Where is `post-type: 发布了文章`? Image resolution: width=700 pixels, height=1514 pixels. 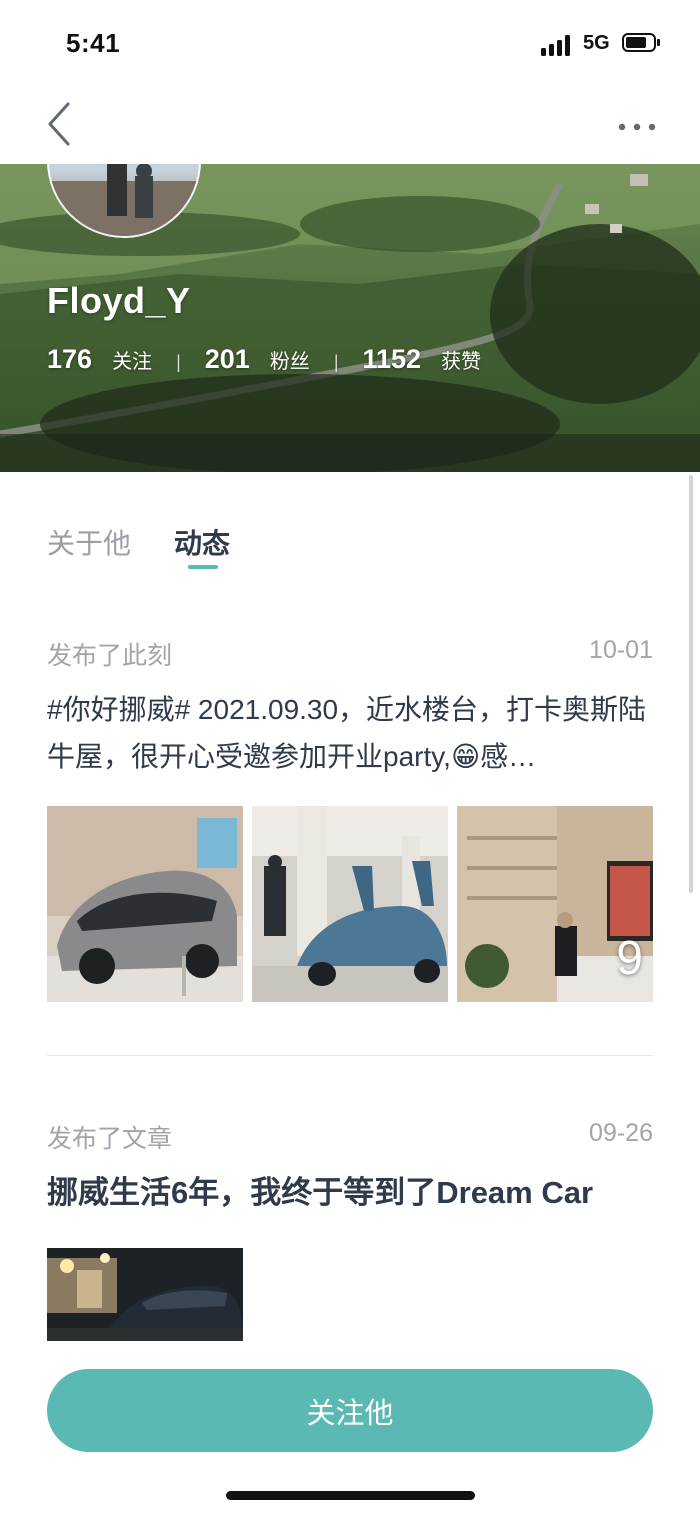
post-type: 发布了文章 is located at coordinates (110, 1139).